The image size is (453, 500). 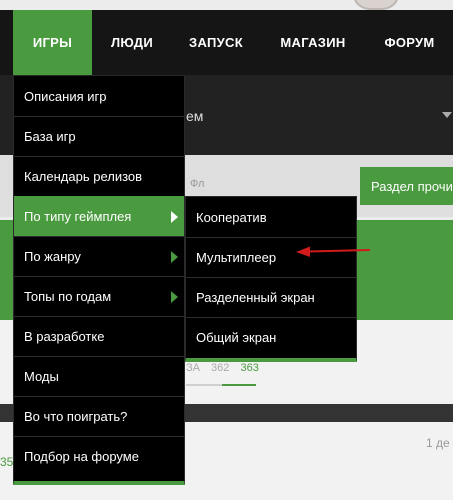 What do you see at coordinates (406, 186) in the screenshot?
I see `section-other-button: Раздел прочи` at bounding box center [406, 186].